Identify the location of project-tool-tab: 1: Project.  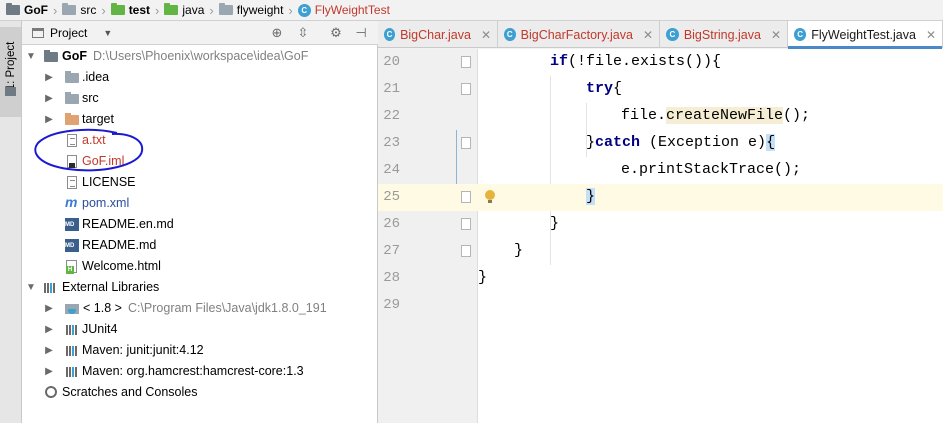
(10, 72).